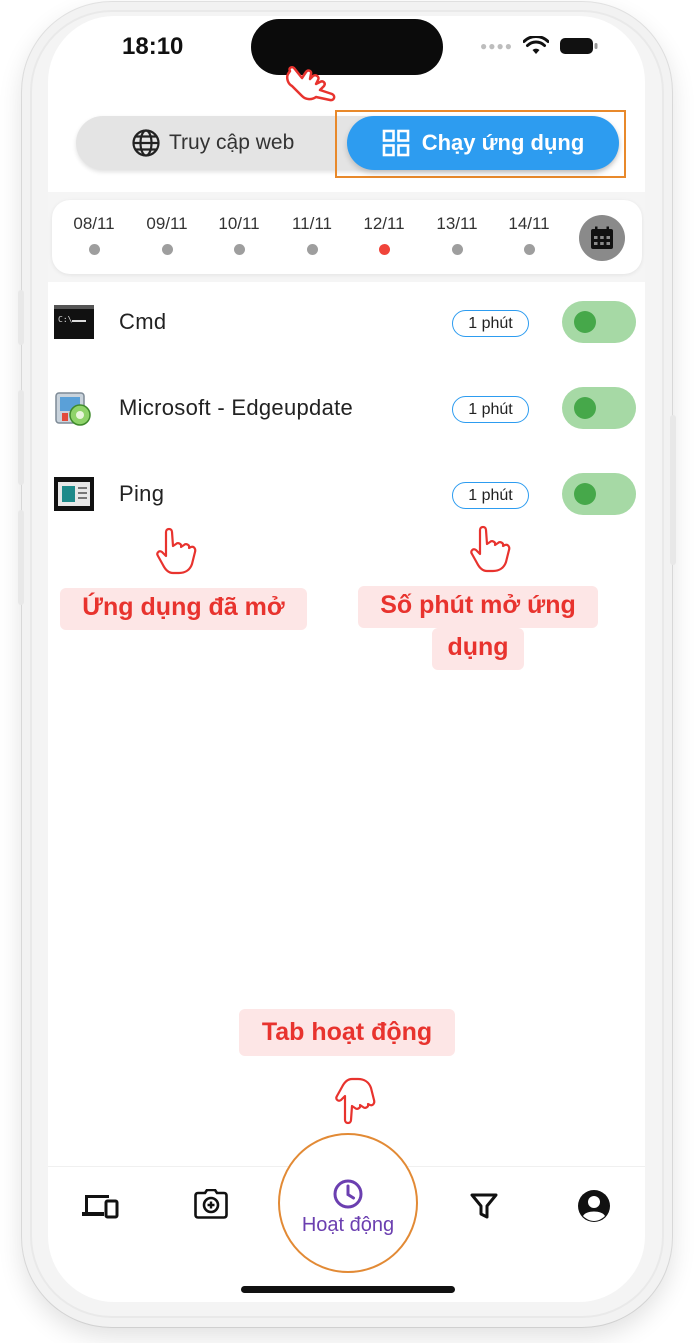 The height and width of the screenshot is (1343, 695). Describe the element at coordinates (21, 557) in the screenshot. I see `volume-down-button` at that location.